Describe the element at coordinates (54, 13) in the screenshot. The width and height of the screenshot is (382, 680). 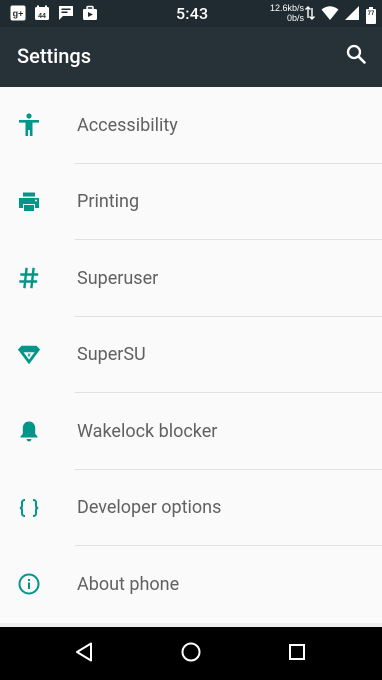
I see `notification-icons: g+ 44` at that location.